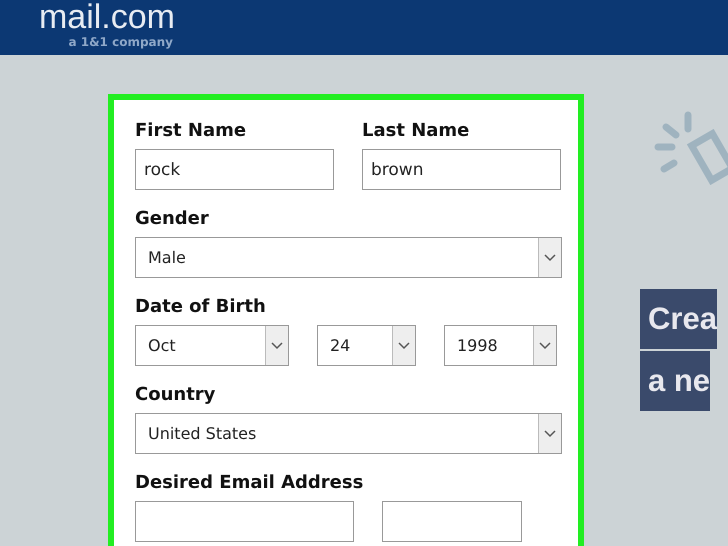 This screenshot has height=546, width=728. Describe the element at coordinates (348, 257) in the screenshot. I see `dropdown-field: Male` at that location.